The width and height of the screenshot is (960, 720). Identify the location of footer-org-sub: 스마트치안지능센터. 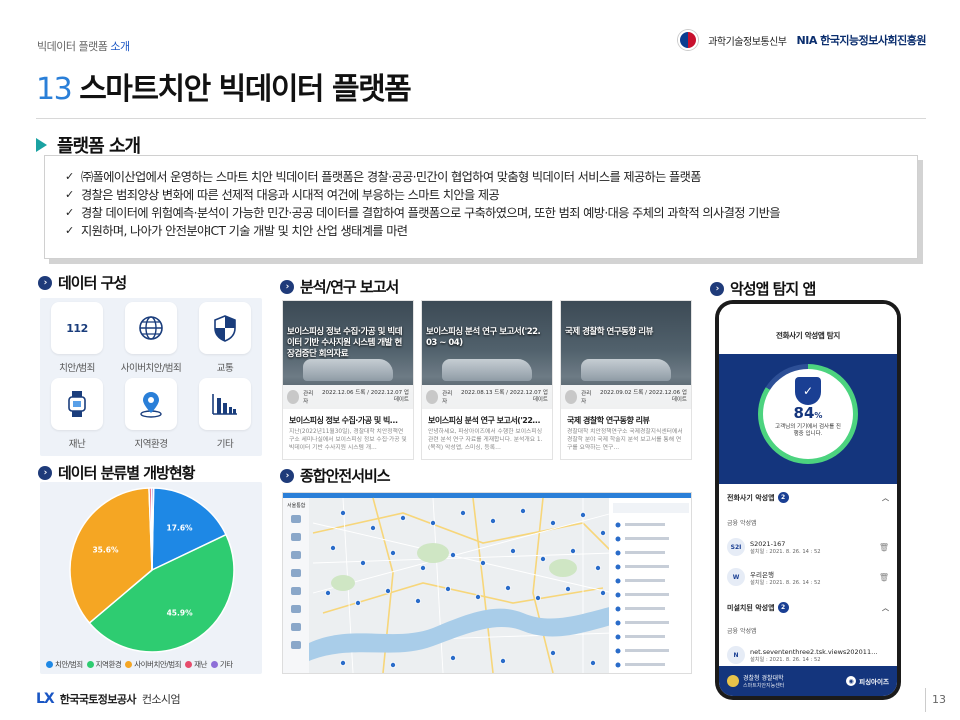
(764, 686).